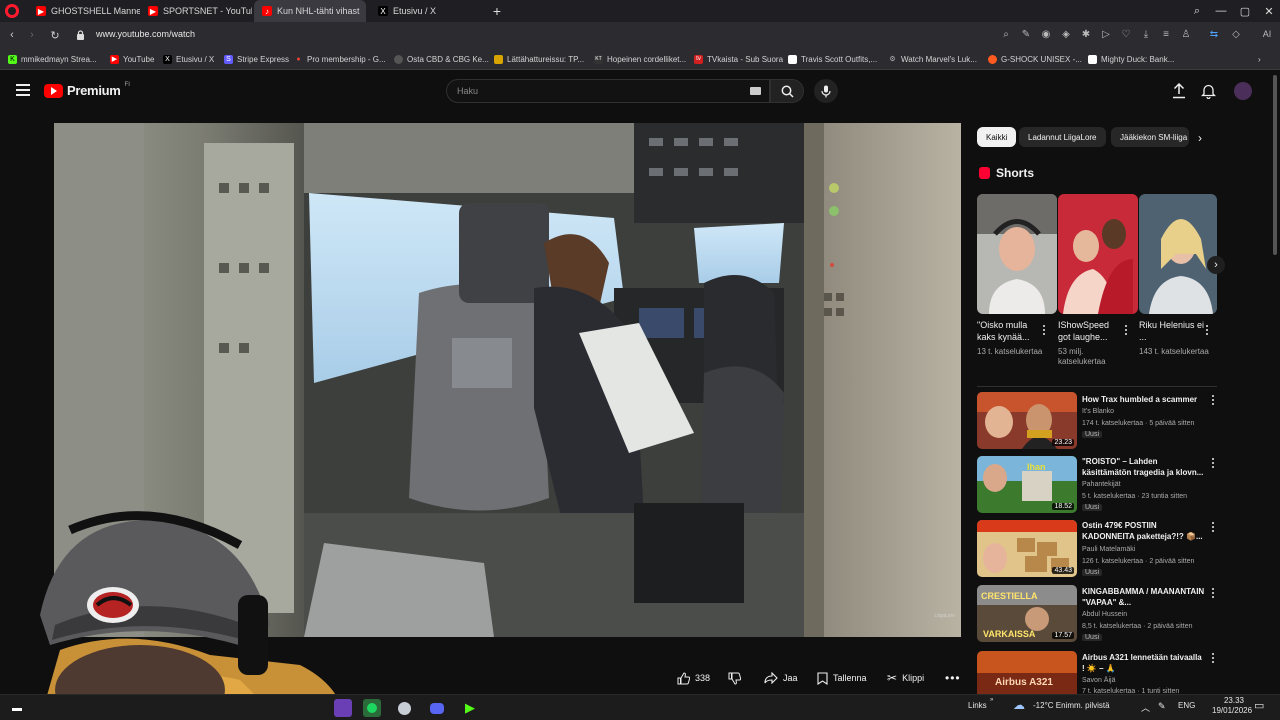 This screenshot has height=720, width=1280. I want to click on back-icon: ‹, so click(12, 35).